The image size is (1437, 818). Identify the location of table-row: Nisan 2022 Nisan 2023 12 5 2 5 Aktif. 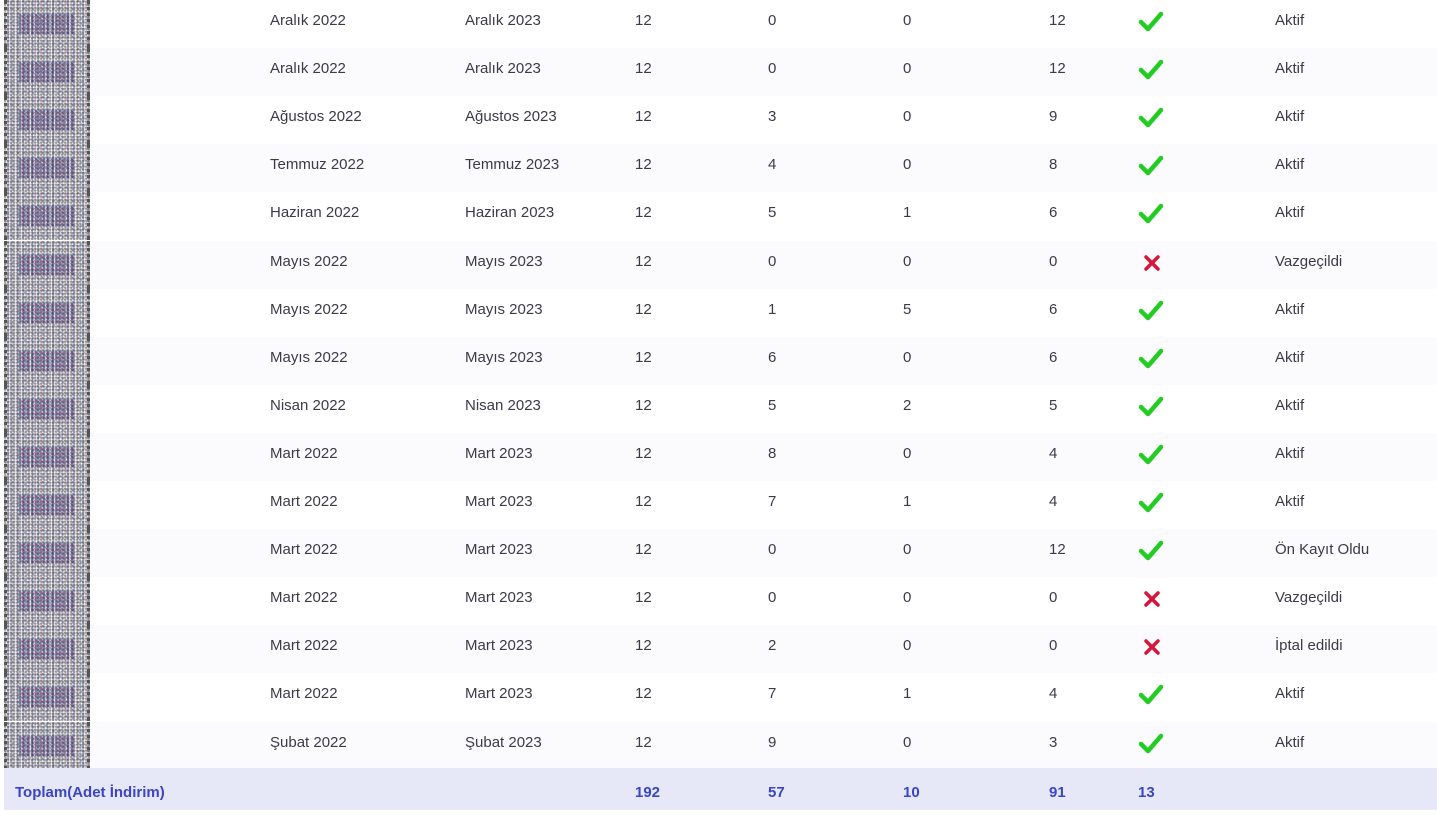
(720, 408).